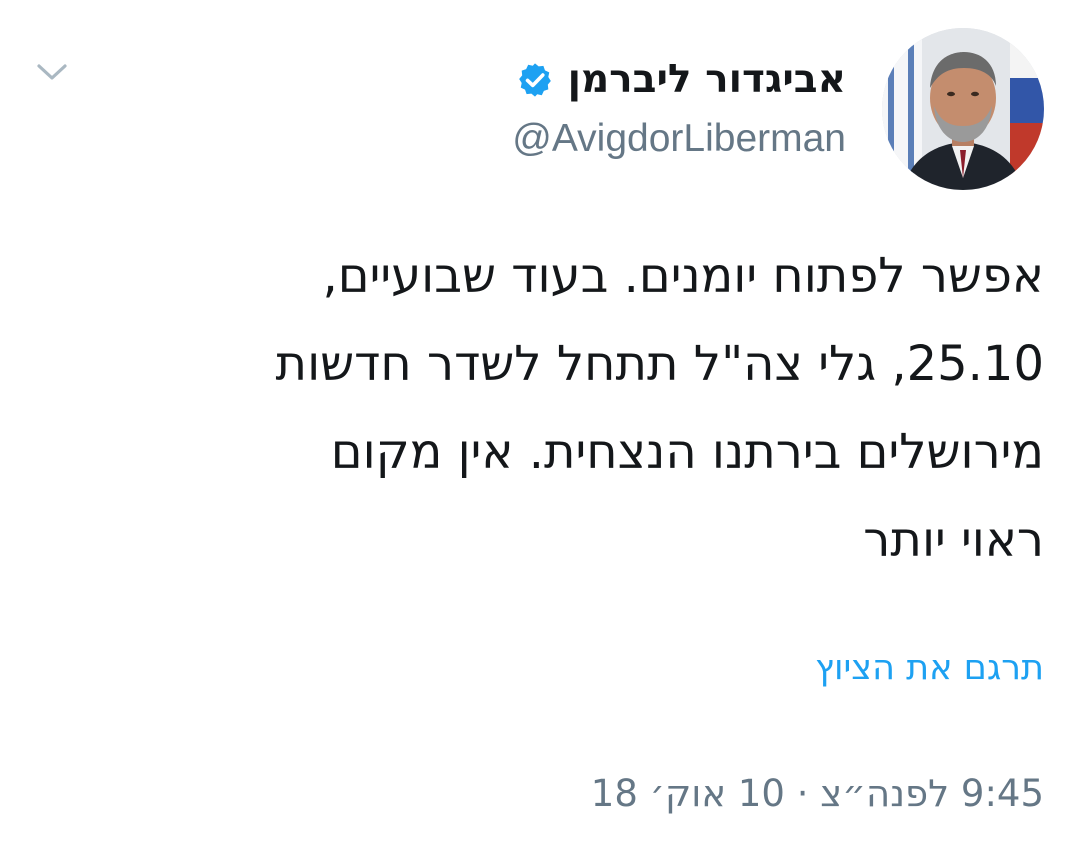 The width and height of the screenshot is (1080, 846). What do you see at coordinates (929, 668) in the screenshot?
I see `translate-tweet-link: תרגם את הציוץ` at bounding box center [929, 668].